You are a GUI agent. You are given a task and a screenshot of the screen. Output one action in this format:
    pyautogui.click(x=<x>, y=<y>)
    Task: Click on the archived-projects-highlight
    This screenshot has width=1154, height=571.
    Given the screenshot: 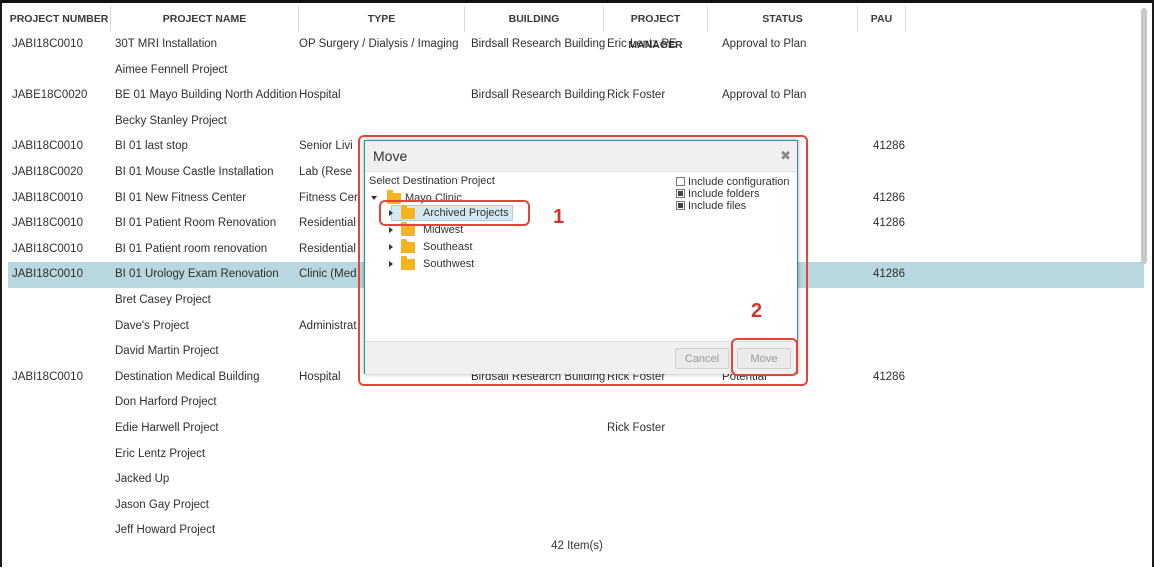 What is the action you would take?
    pyautogui.click(x=454, y=213)
    